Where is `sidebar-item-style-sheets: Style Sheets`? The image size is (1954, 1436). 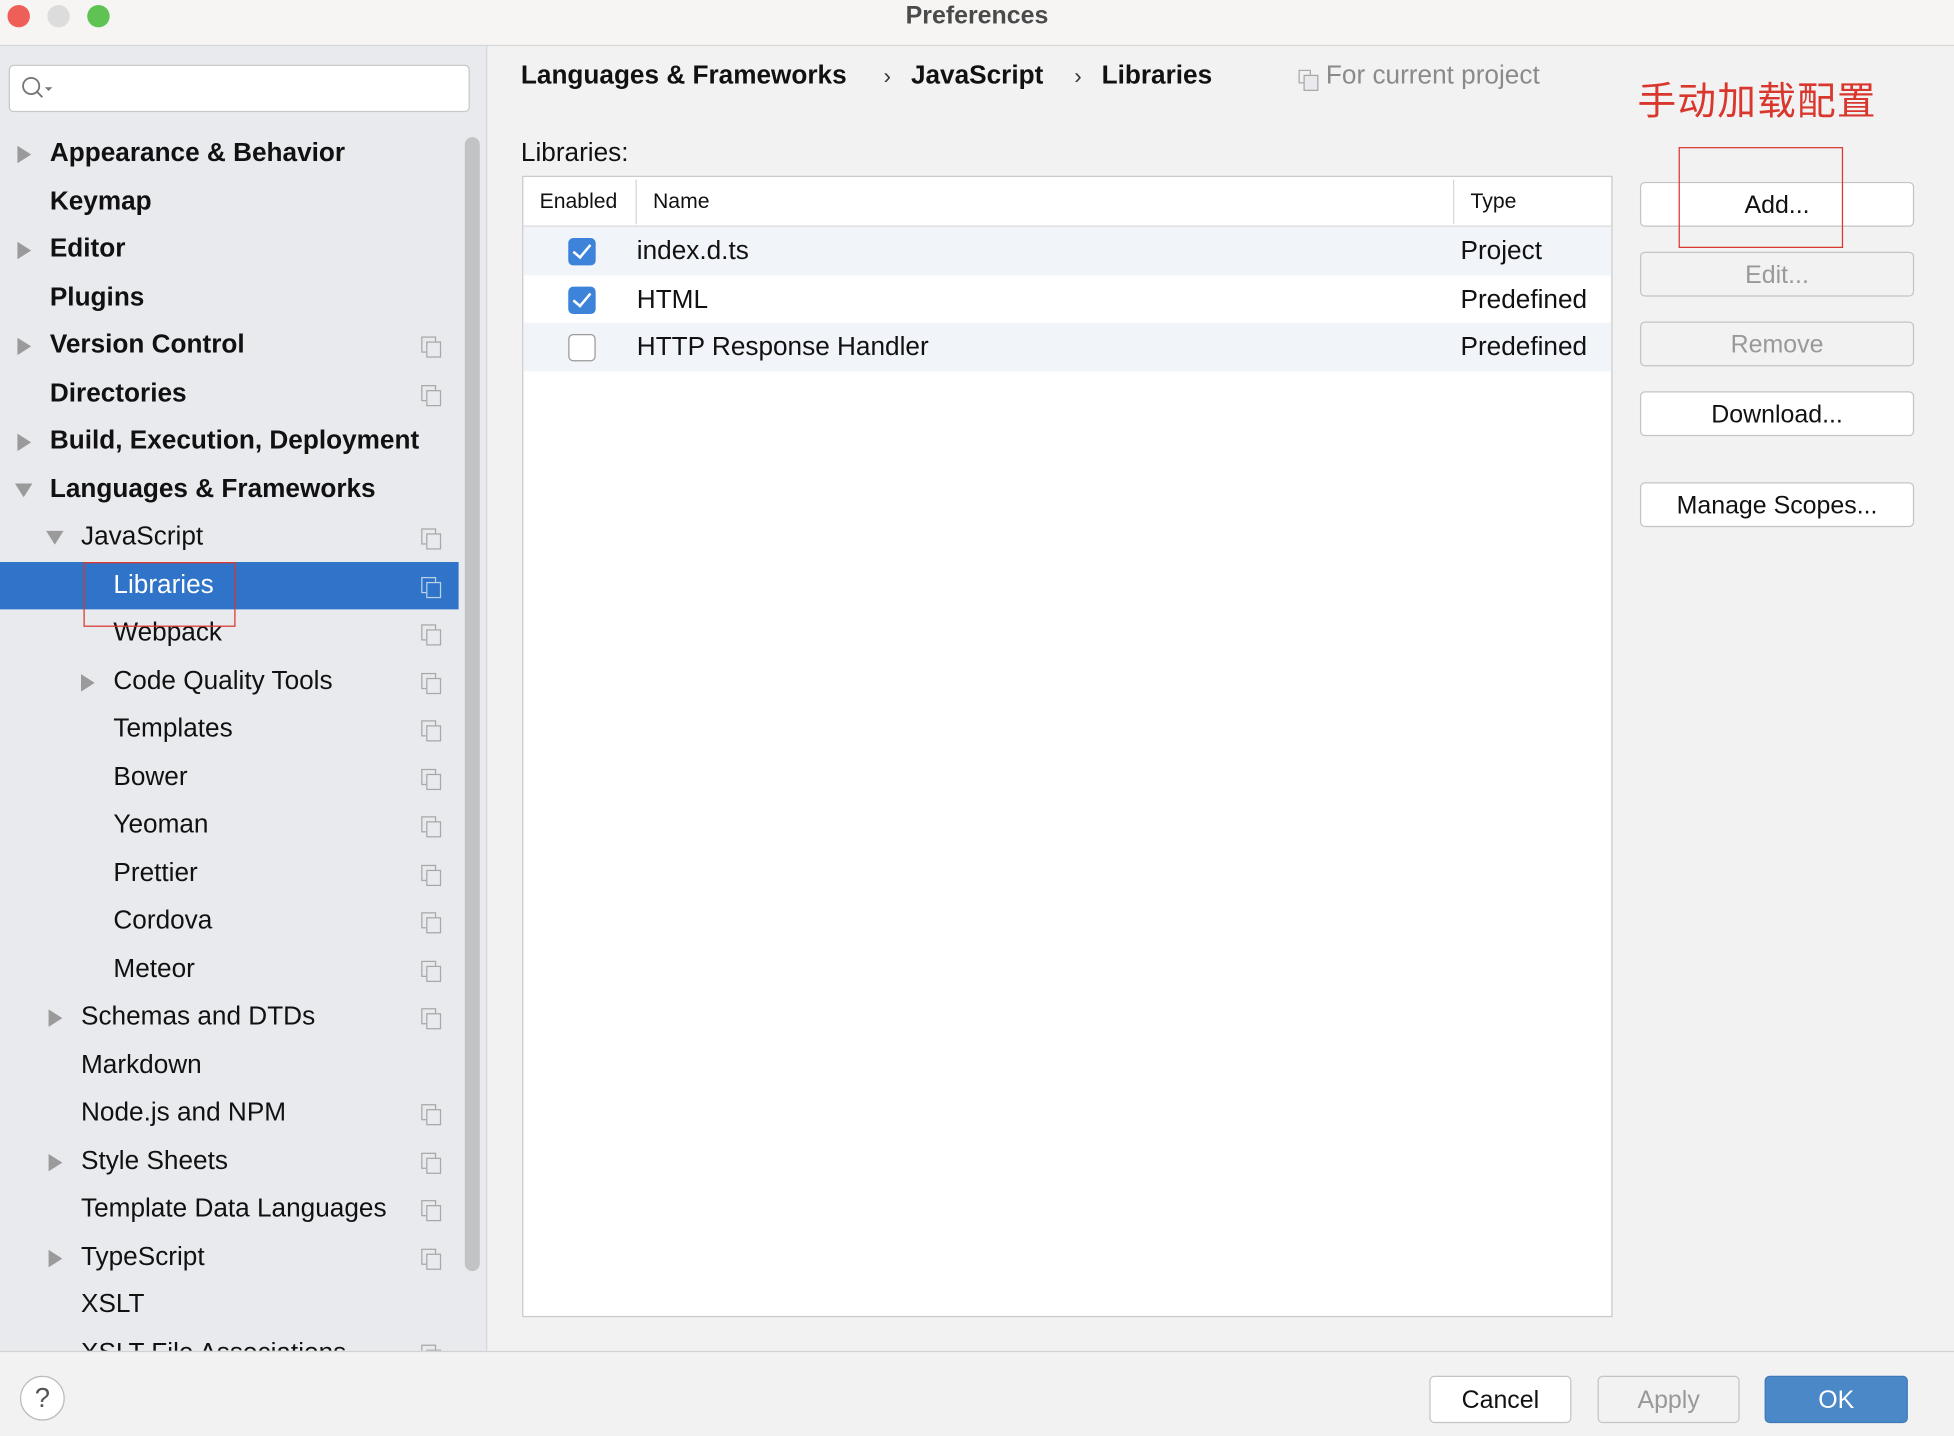 sidebar-item-style-sheets: Style Sheets is located at coordinates (229, 1160).